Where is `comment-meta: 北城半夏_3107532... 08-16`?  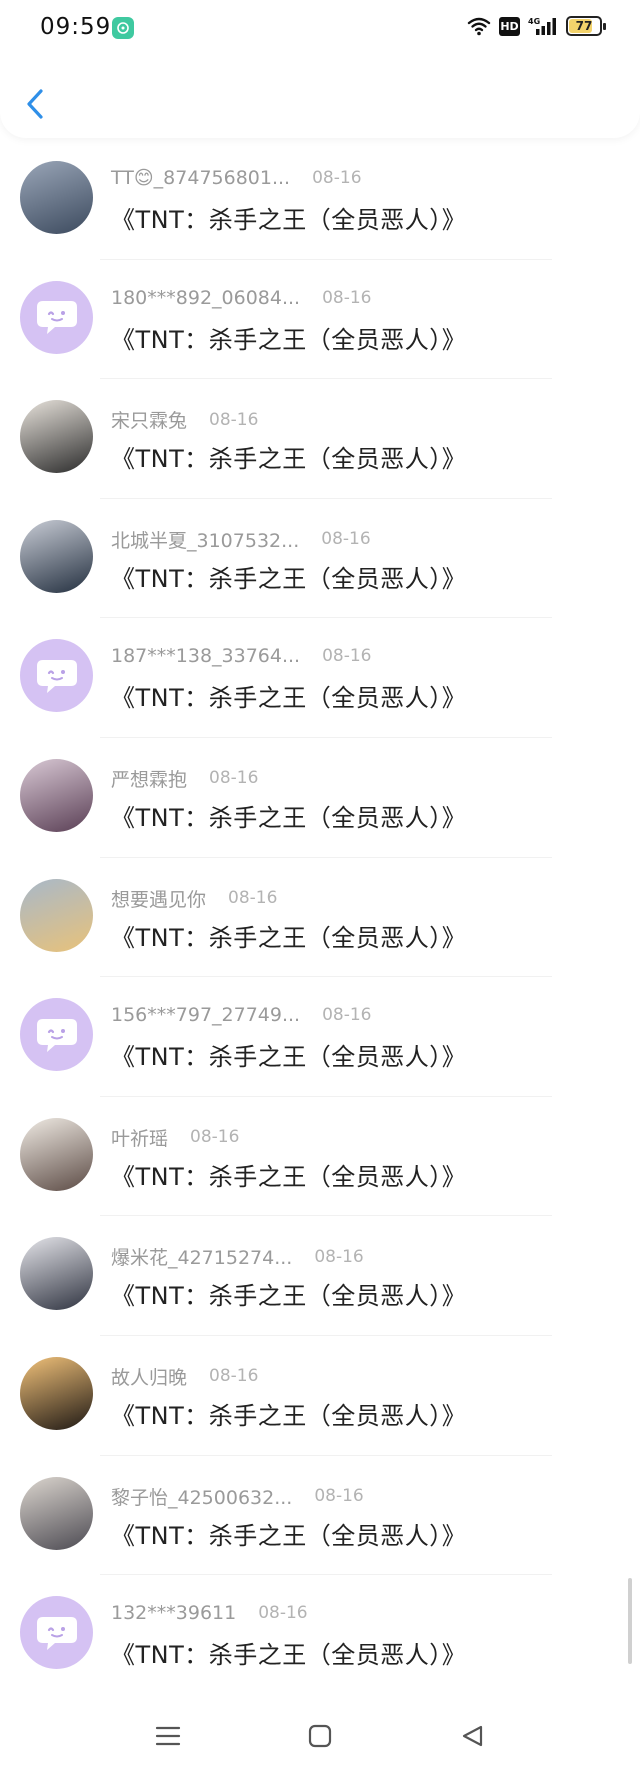 comment-meta: 北城半夏_3107532... 08-16 is located at coordinates (241, 539).